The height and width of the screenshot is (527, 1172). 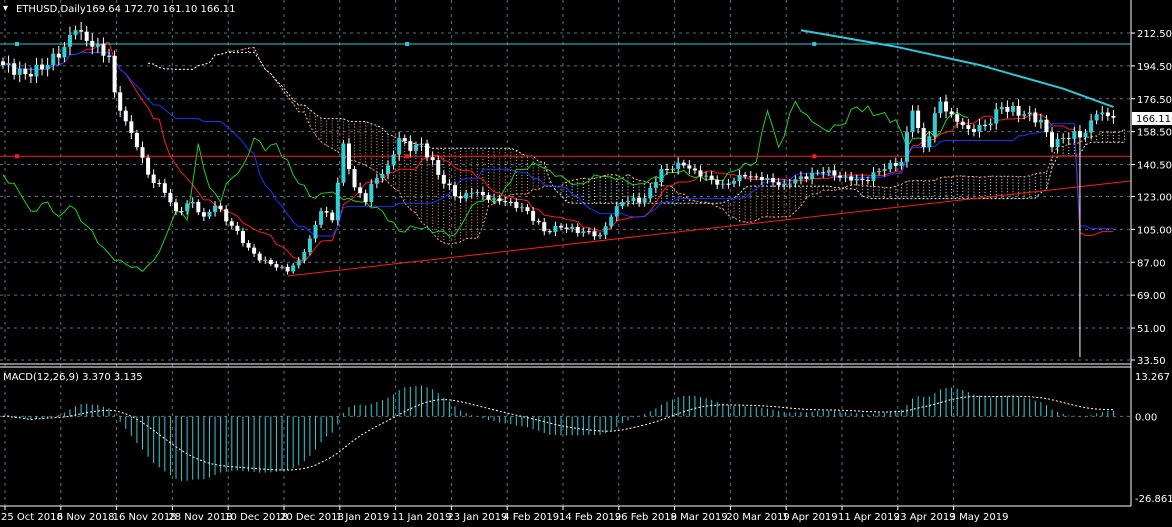 I want to click on date-tick-label: 1 Jan 2019, so click(x=363, y=517).